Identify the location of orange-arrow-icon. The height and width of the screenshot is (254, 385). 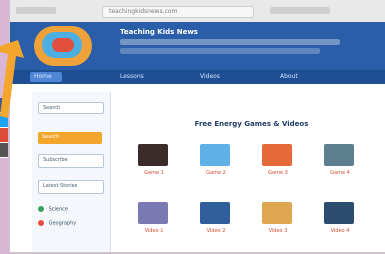
(12, 79).